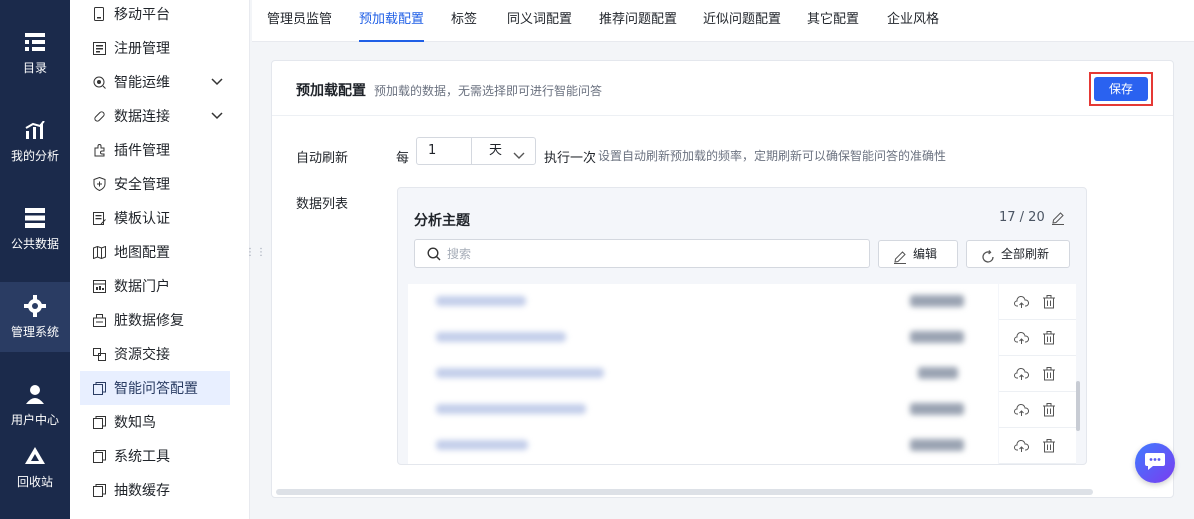  Describe the element at coordinates (299, 21) in the screenshot. I see `tab-admin-supervision: 管理员监管` at that location.